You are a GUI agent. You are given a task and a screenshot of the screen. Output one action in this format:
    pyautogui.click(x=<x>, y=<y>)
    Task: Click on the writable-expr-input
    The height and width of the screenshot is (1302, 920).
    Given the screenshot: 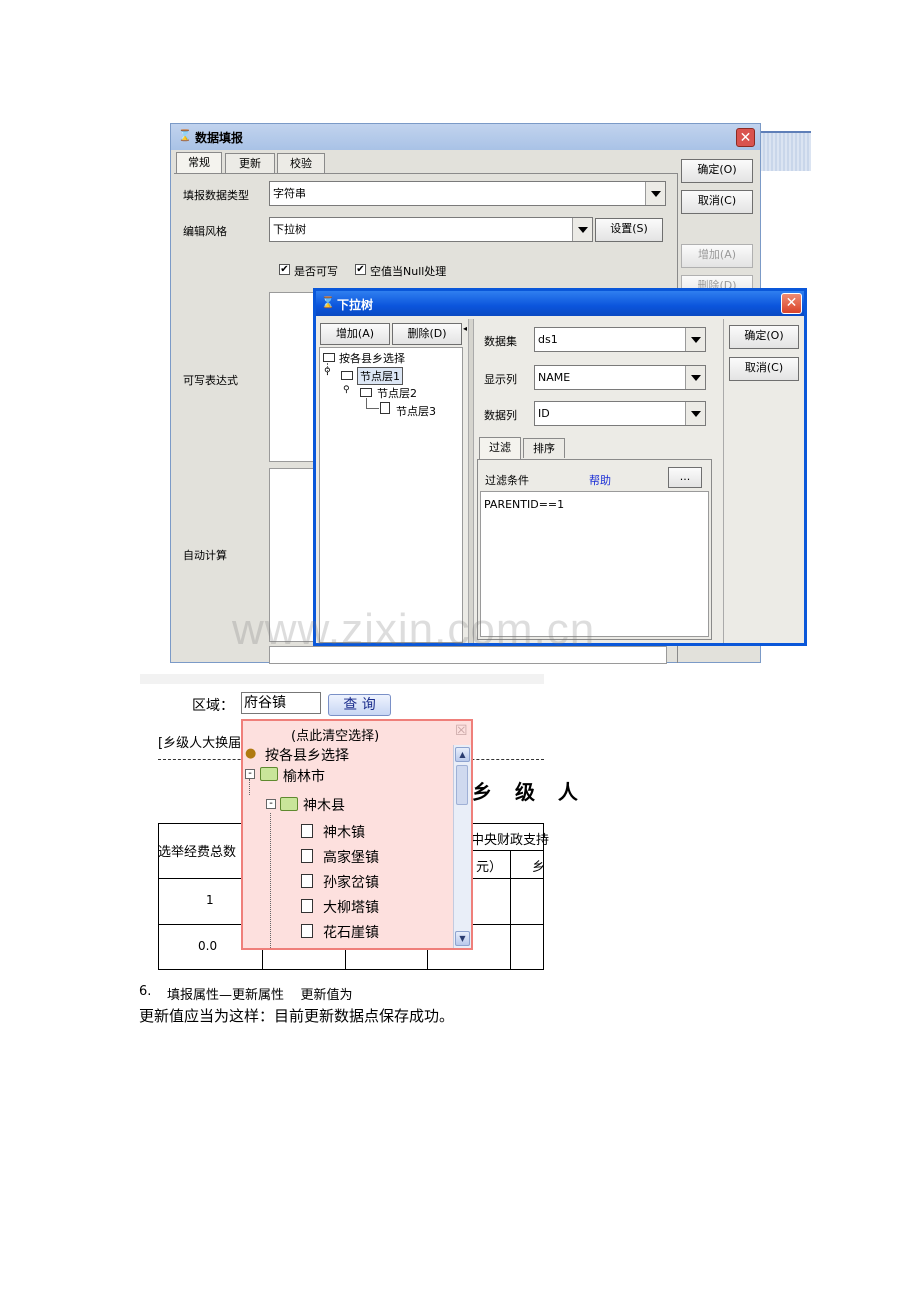 What is the action you would take?
    pyautogui.click(x=294, y=377)
    